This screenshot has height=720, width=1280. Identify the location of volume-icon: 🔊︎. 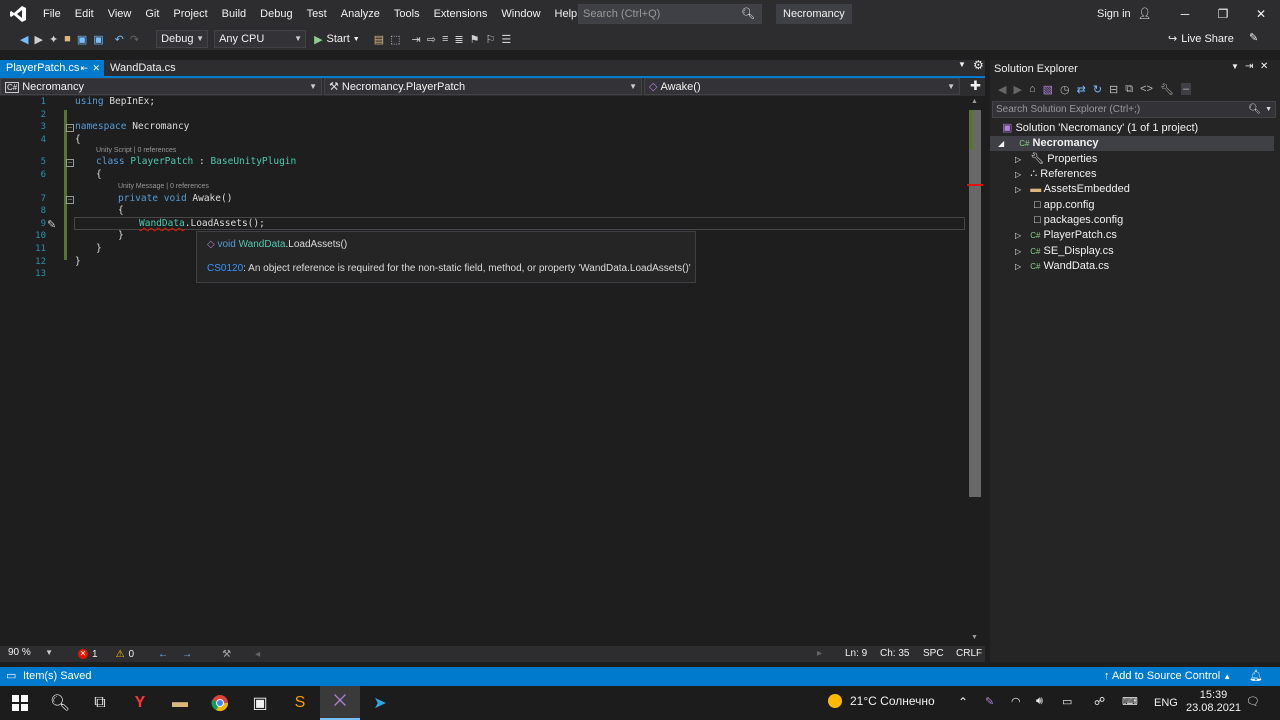
(1039, 701).